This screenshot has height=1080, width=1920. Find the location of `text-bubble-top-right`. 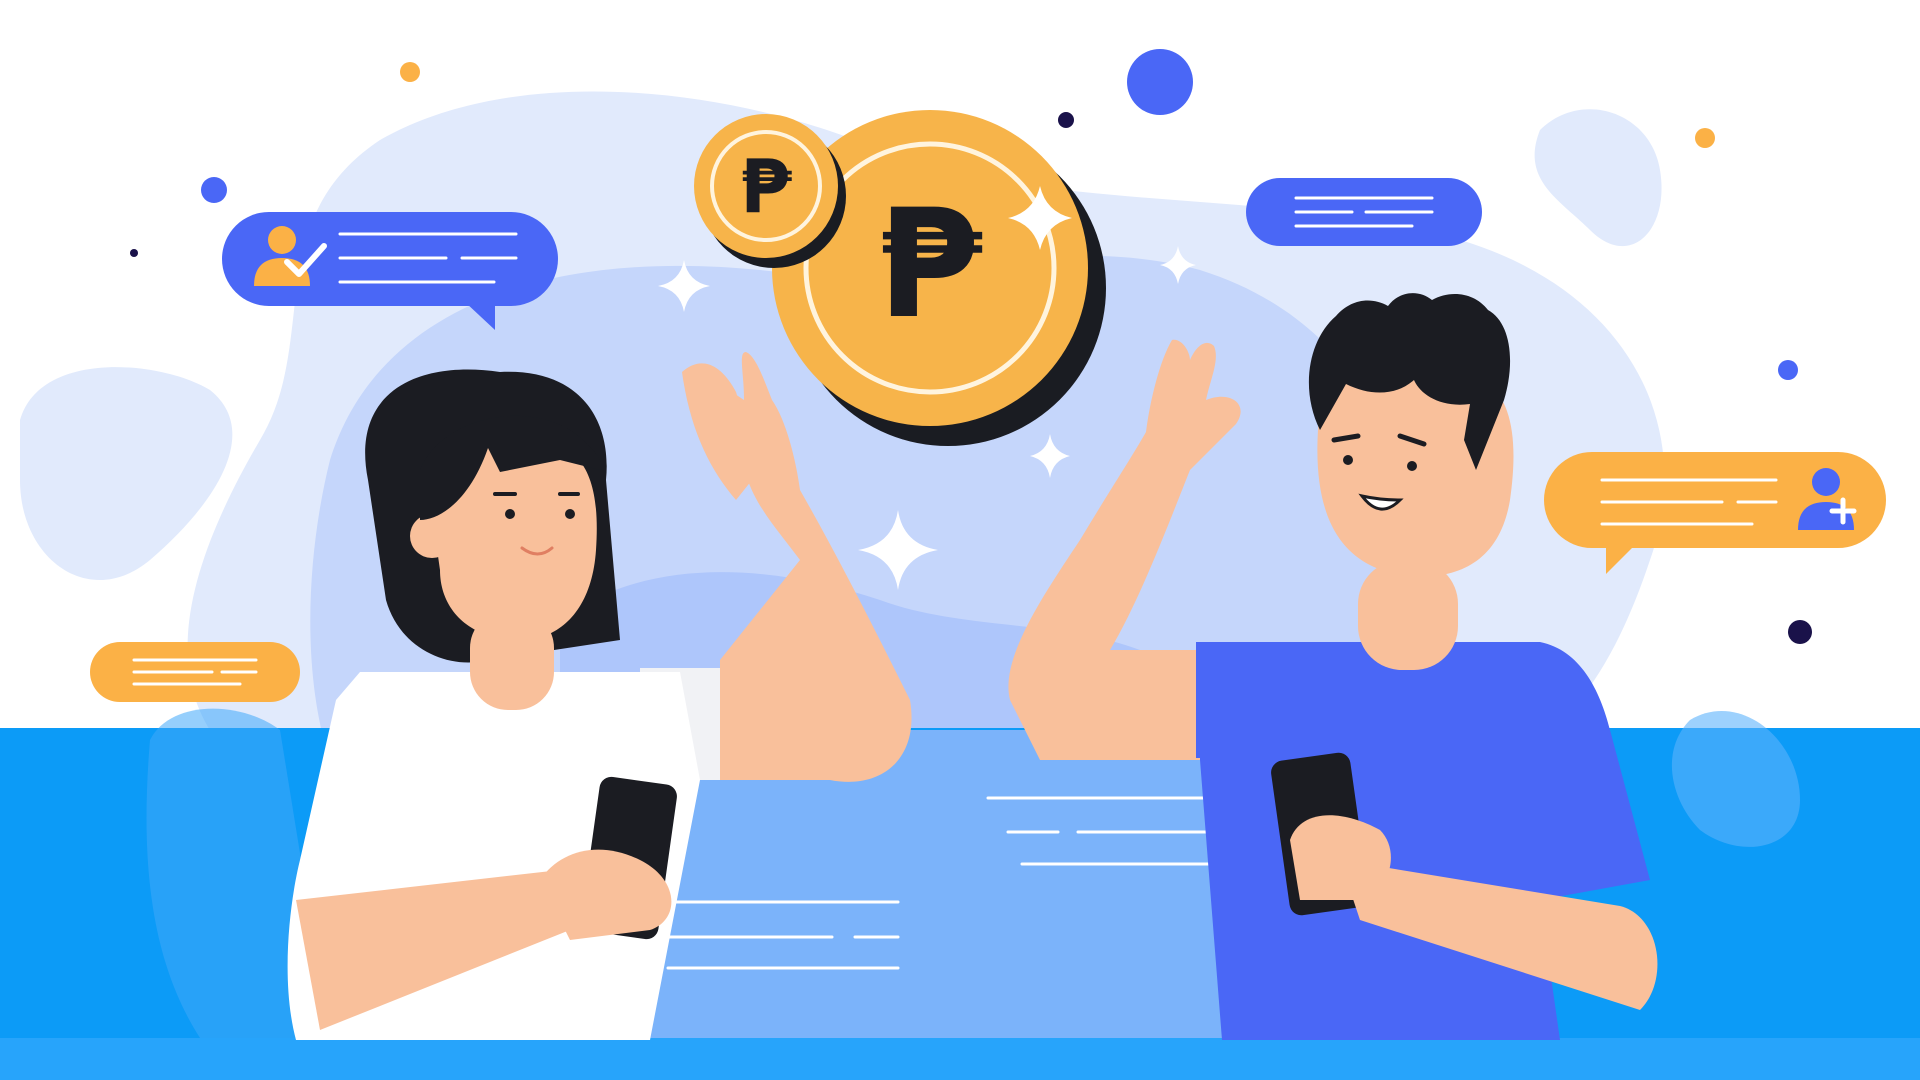

text-bubble-top-right is located at coordinates (1364, 212).